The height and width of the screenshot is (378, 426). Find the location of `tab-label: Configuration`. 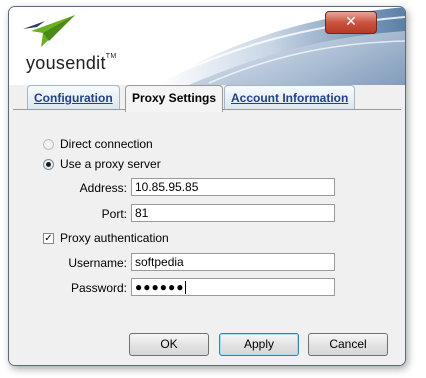

tab-label: Configuration is located at coordinates (73, 98).